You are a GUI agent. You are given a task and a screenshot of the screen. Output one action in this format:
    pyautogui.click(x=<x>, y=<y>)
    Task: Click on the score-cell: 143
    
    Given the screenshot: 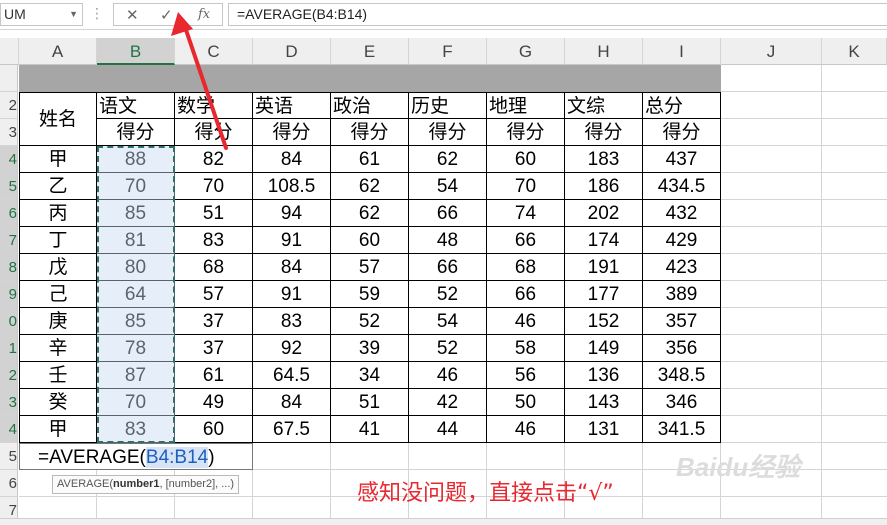 What is the action you would take?
    pyautogui.click(x=604, y=402)
    